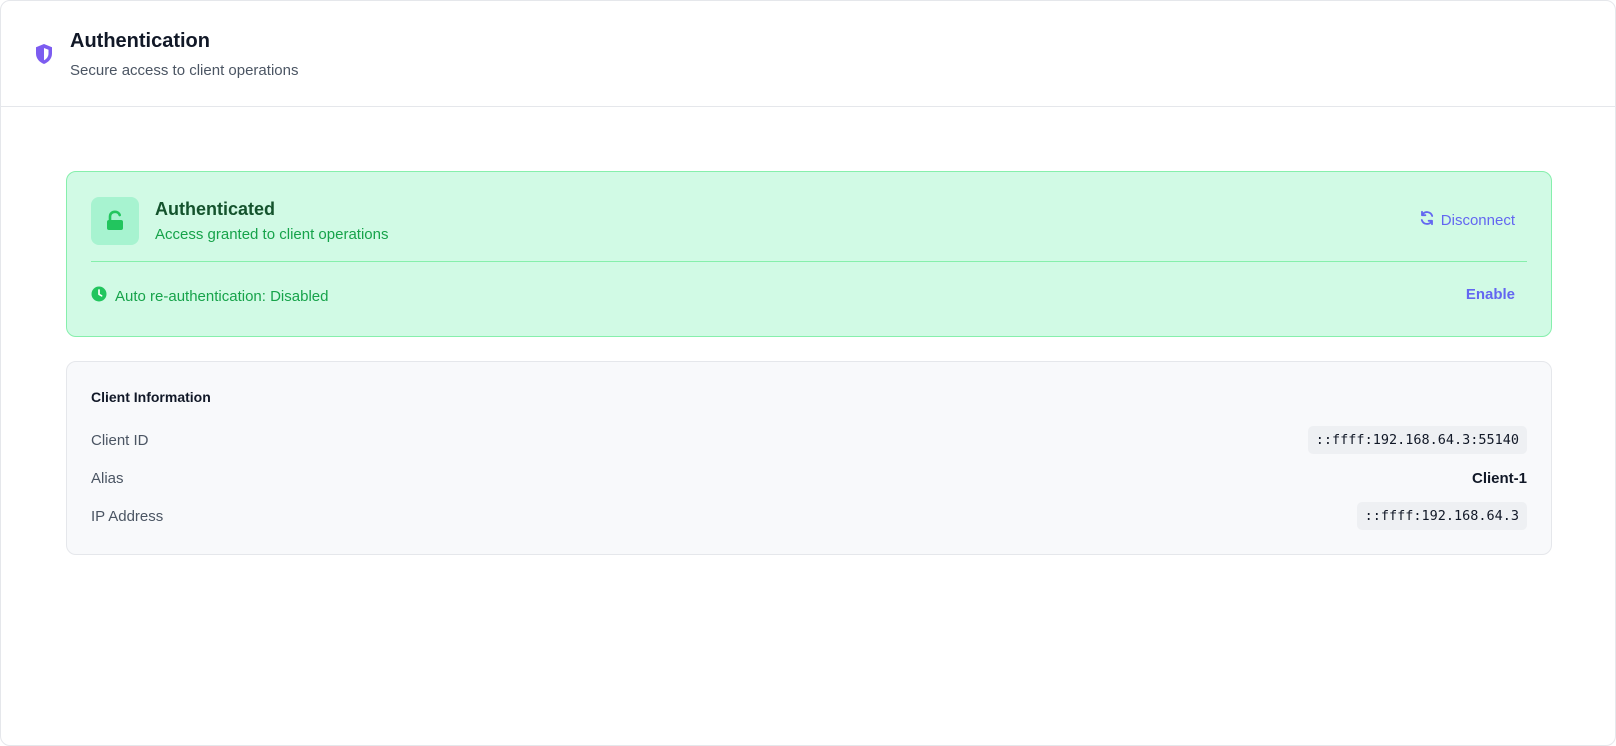 The width and height of the screenshot is (1616, 746). Describe the element at coordinates (809, 516) in the screenshot. I see `ip-address-row: IP Address ::ffff:192.168.64.3` at that location.